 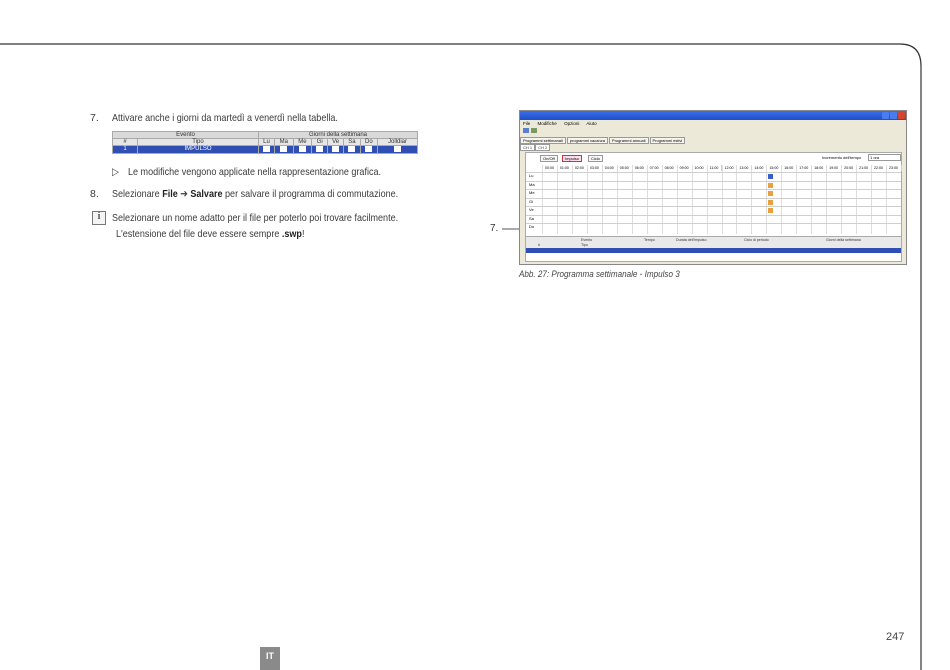 What do you see at coordinates (691, 240) in the screenshot?
I see `th-duration: Durata dell'impulso` at bounding box center [691, 240].